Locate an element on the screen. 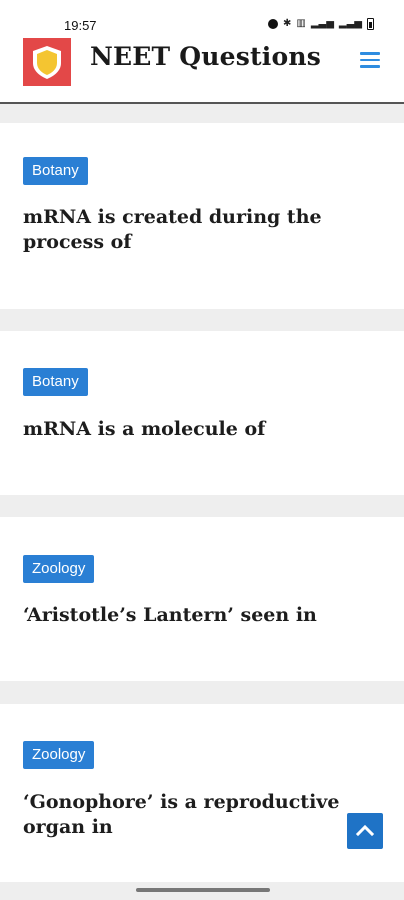  post-title: mRNA is a molecule of is located at coordinates (188, 429).